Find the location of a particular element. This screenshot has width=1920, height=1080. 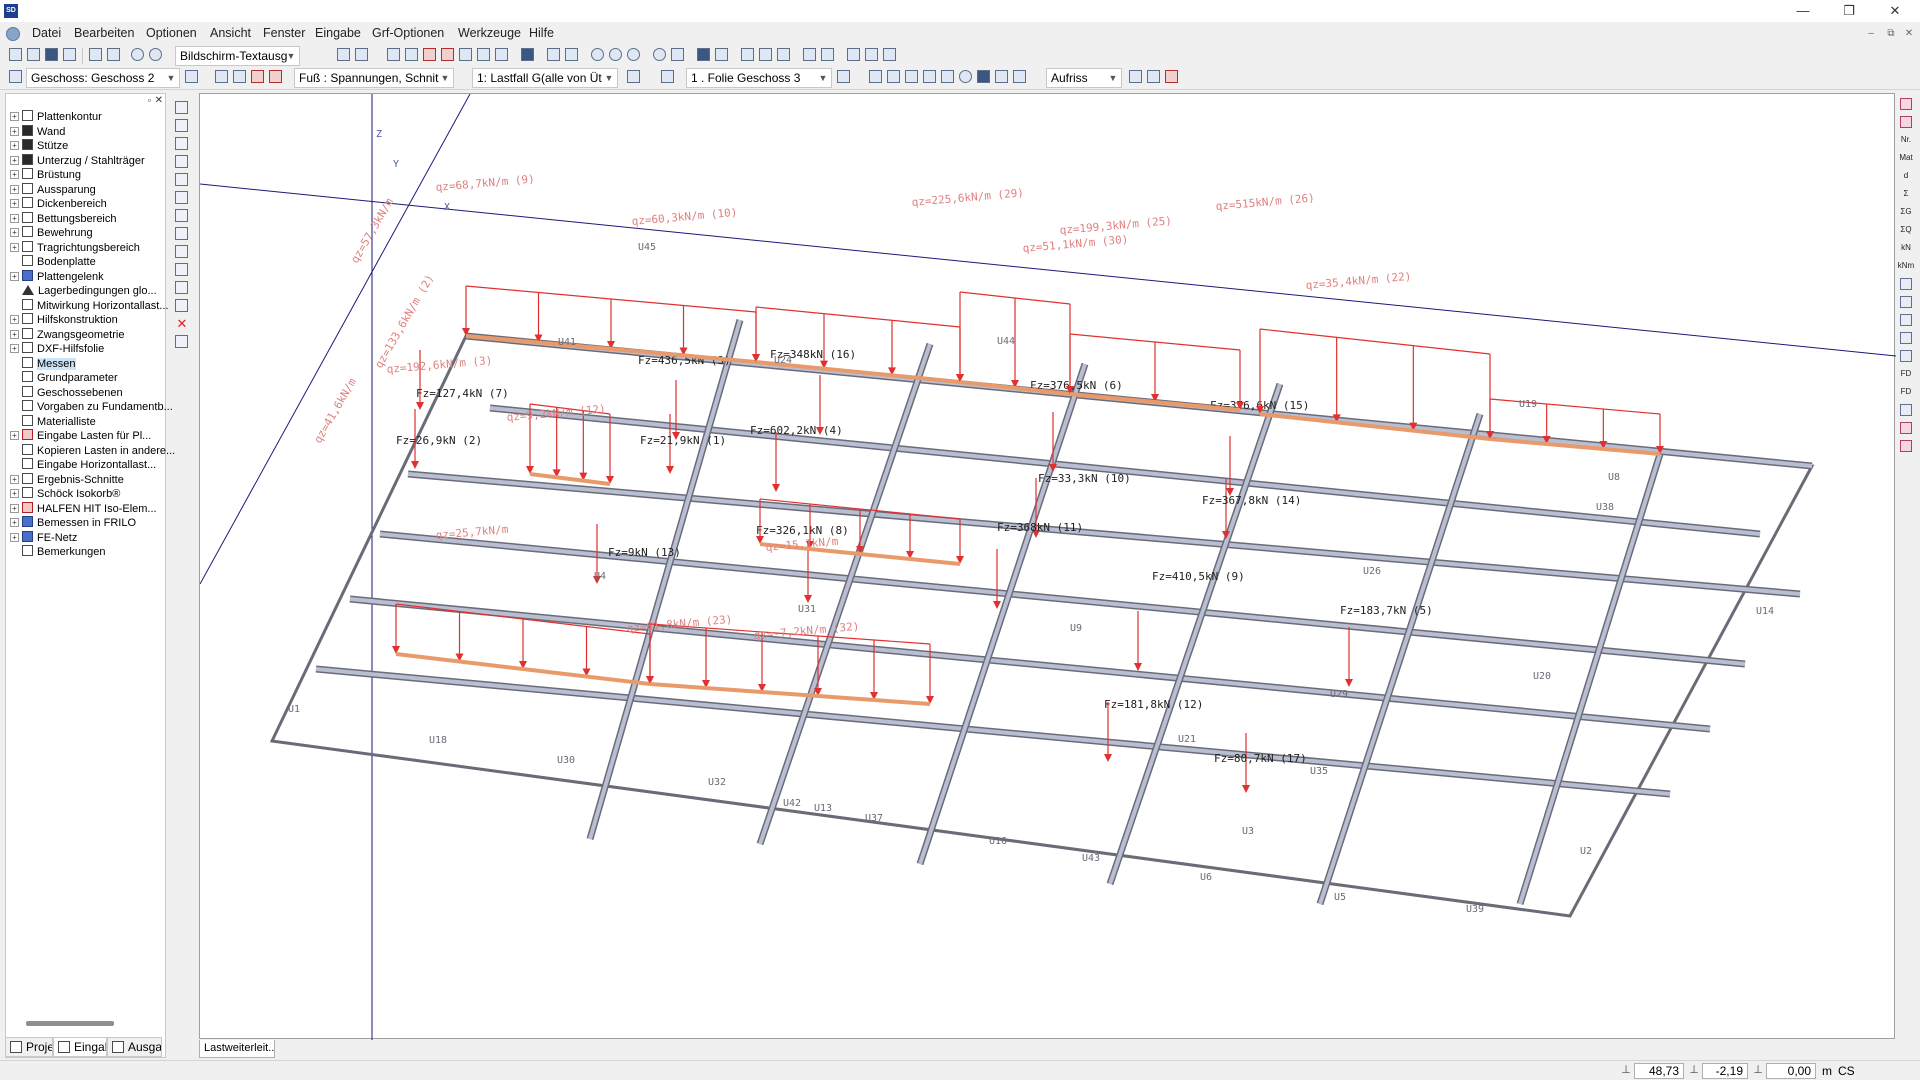

section-icon is located at coordinates (1136, 77).